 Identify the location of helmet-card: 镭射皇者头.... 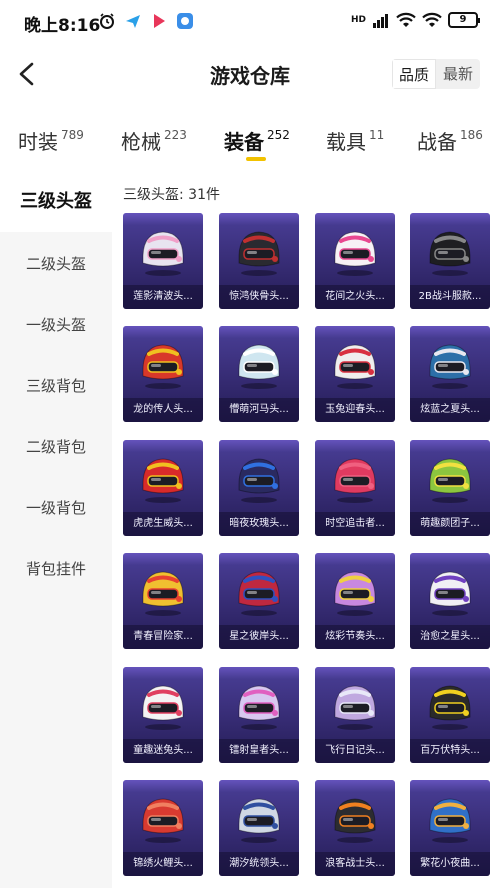
(259, 715).